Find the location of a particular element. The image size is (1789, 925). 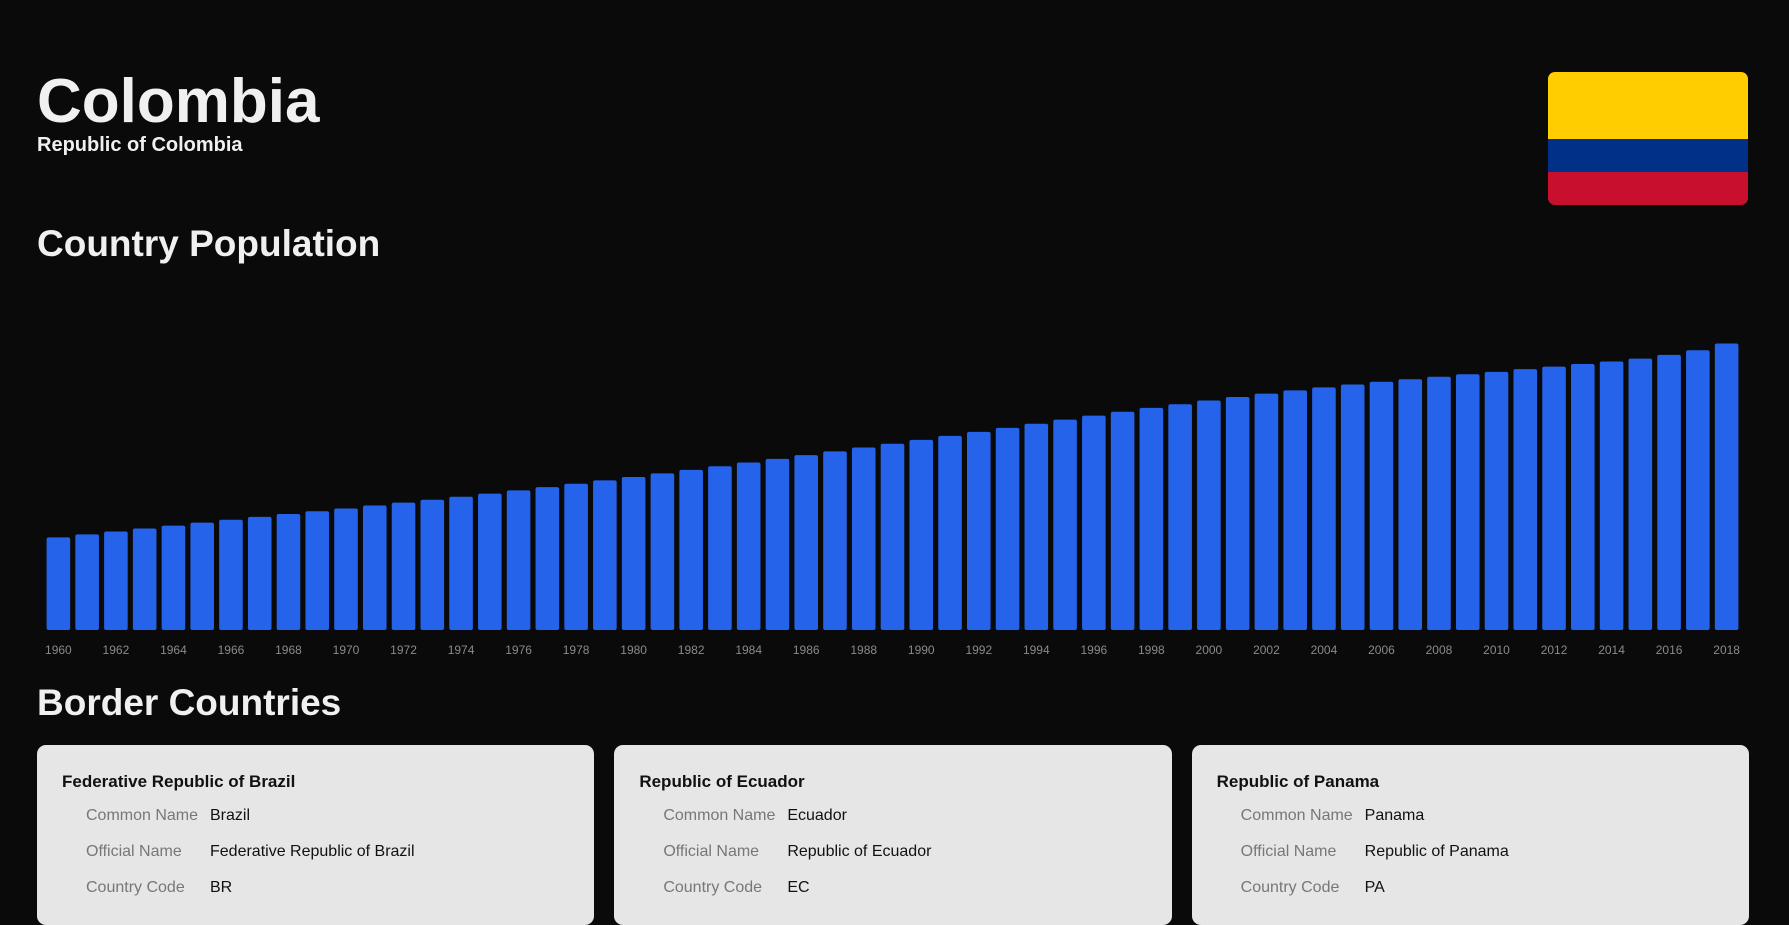

bar-1988 is located at coordinates (863, 538).